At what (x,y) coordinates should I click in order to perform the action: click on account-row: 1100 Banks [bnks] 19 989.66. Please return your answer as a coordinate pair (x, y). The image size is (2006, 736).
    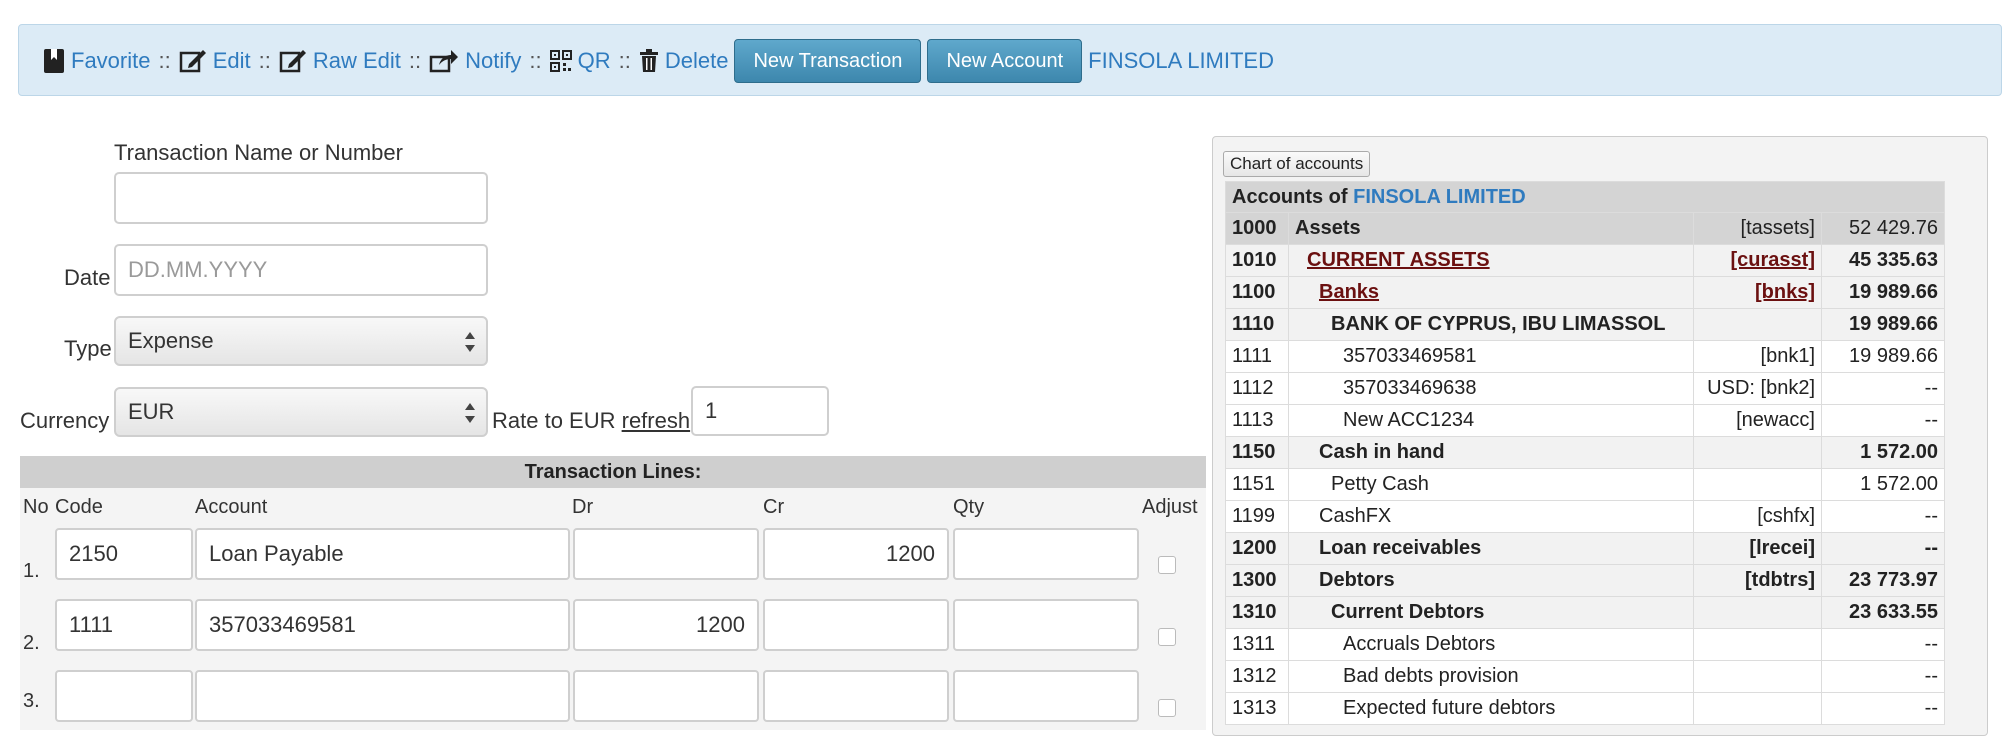
    Looking at the image, I should click on (1585, 292).